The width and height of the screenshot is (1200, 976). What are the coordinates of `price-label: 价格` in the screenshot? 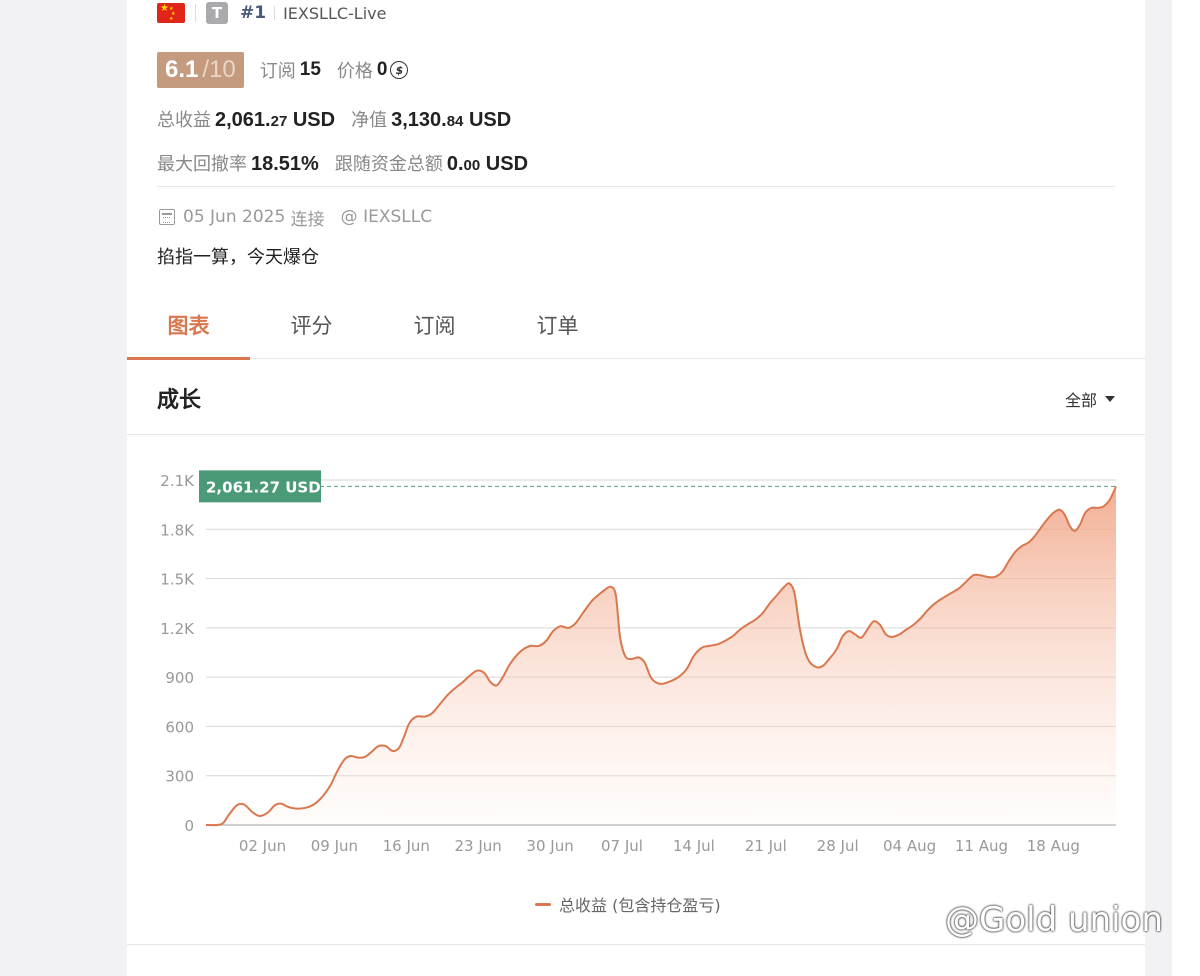 It's located at (354, 71).